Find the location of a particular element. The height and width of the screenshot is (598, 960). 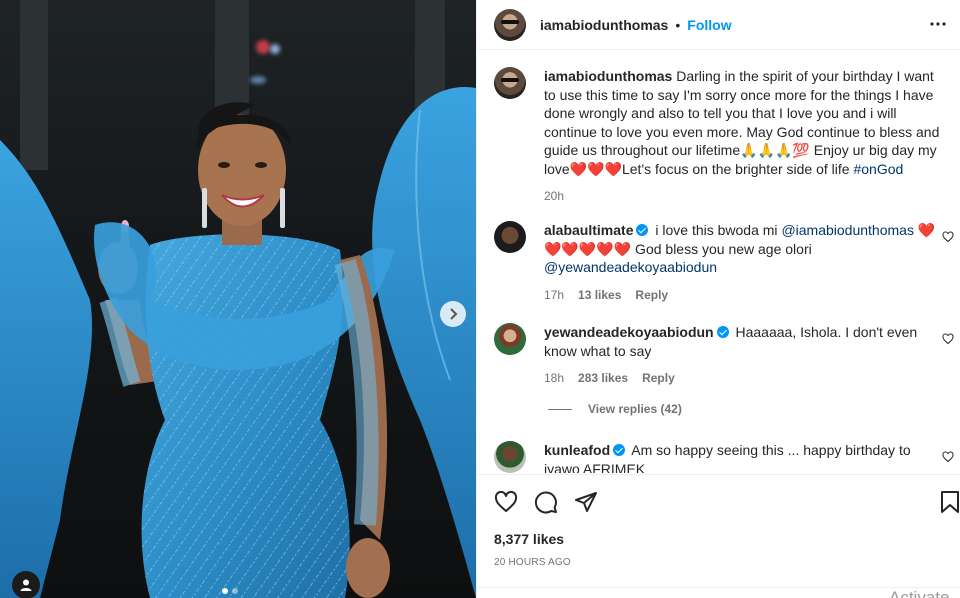

bookmark-icon is located at coordinates (950, 502).